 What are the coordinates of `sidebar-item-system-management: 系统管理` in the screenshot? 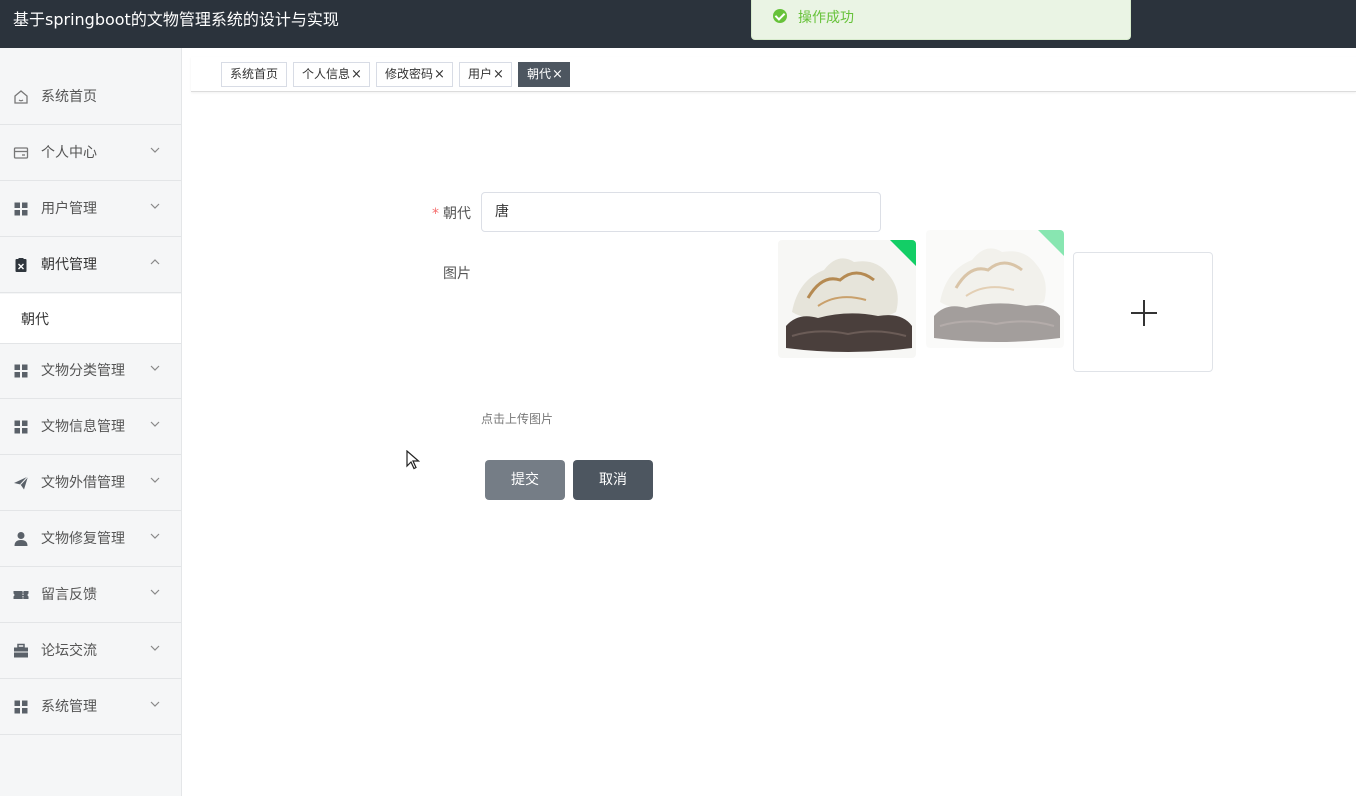 It's located at (90, 707).